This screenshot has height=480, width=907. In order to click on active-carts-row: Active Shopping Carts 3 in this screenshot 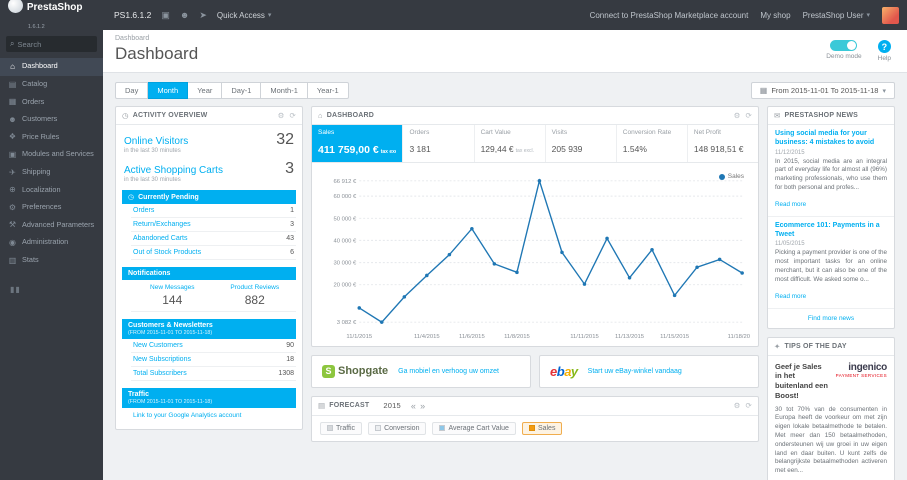, I will do `click(209, 166)`.